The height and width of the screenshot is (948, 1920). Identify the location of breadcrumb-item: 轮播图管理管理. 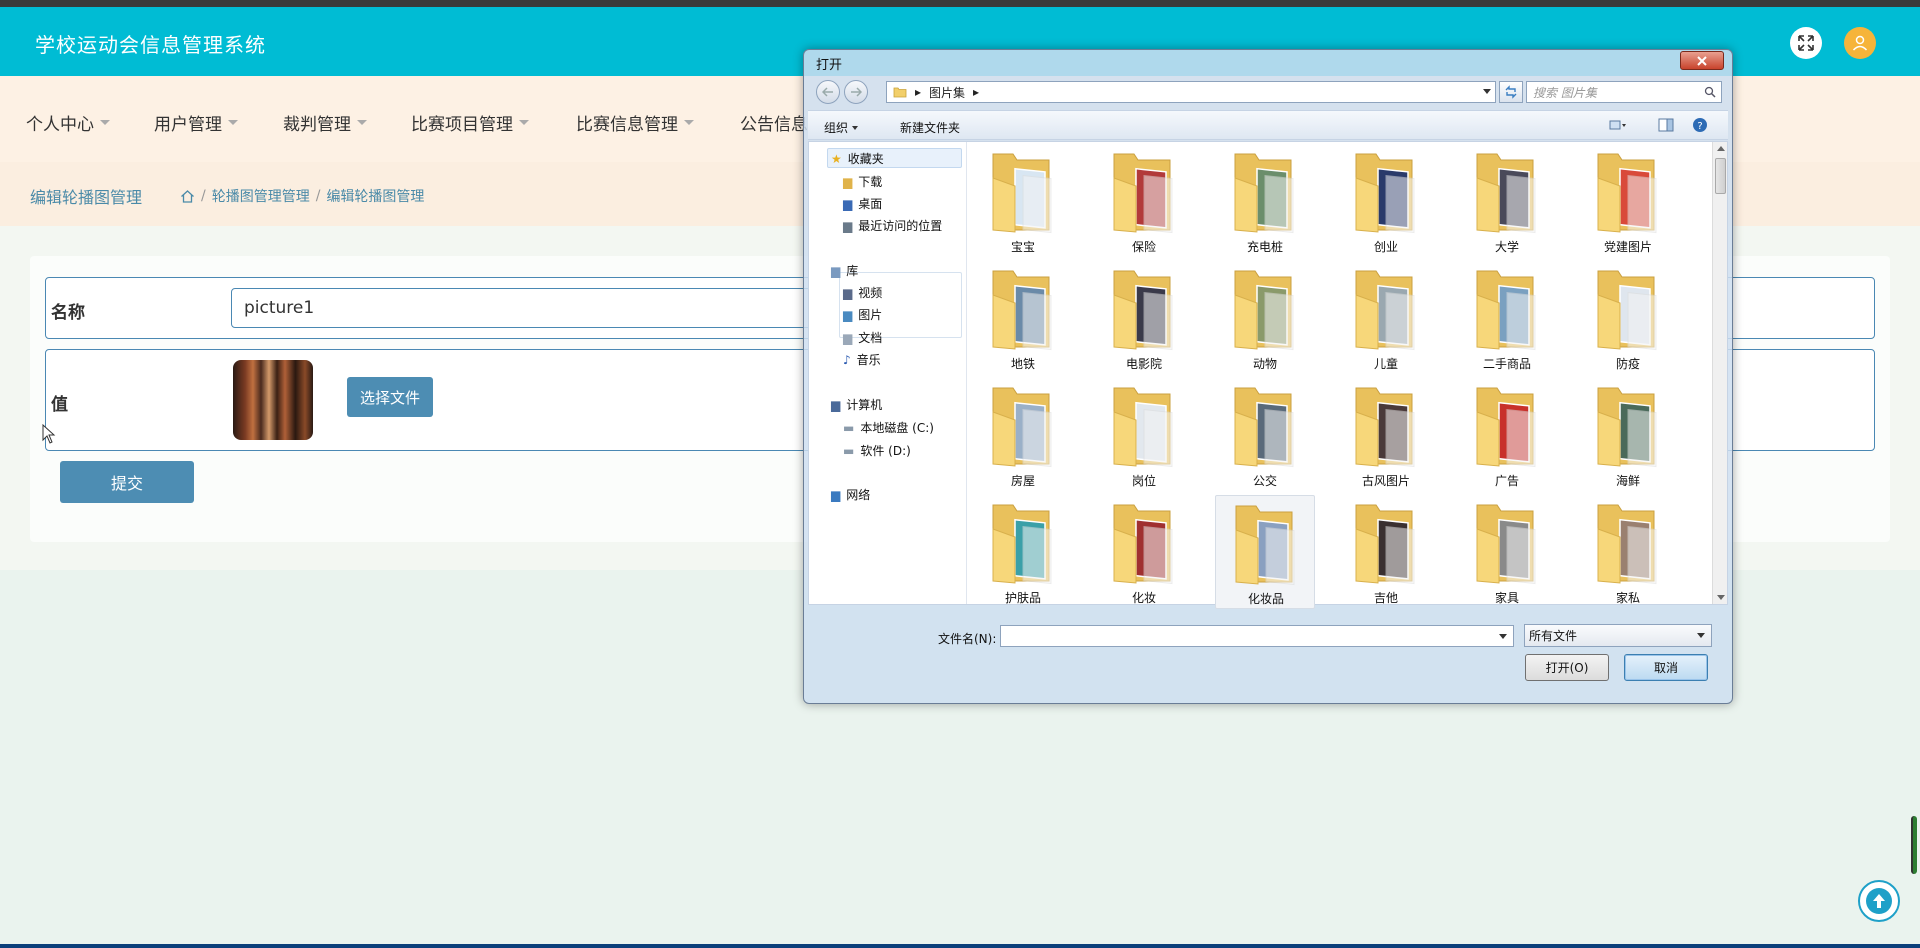
(261, 196).